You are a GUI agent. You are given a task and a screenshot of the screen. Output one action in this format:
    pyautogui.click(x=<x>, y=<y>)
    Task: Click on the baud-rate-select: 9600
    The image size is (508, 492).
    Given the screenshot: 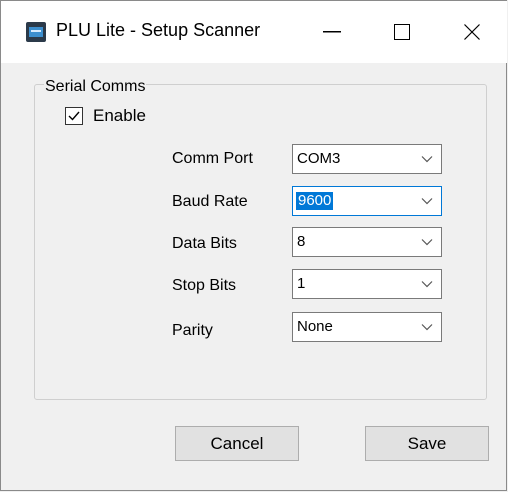 What is the action you would take?
    pyautogui.click(x=367, y=201)
    